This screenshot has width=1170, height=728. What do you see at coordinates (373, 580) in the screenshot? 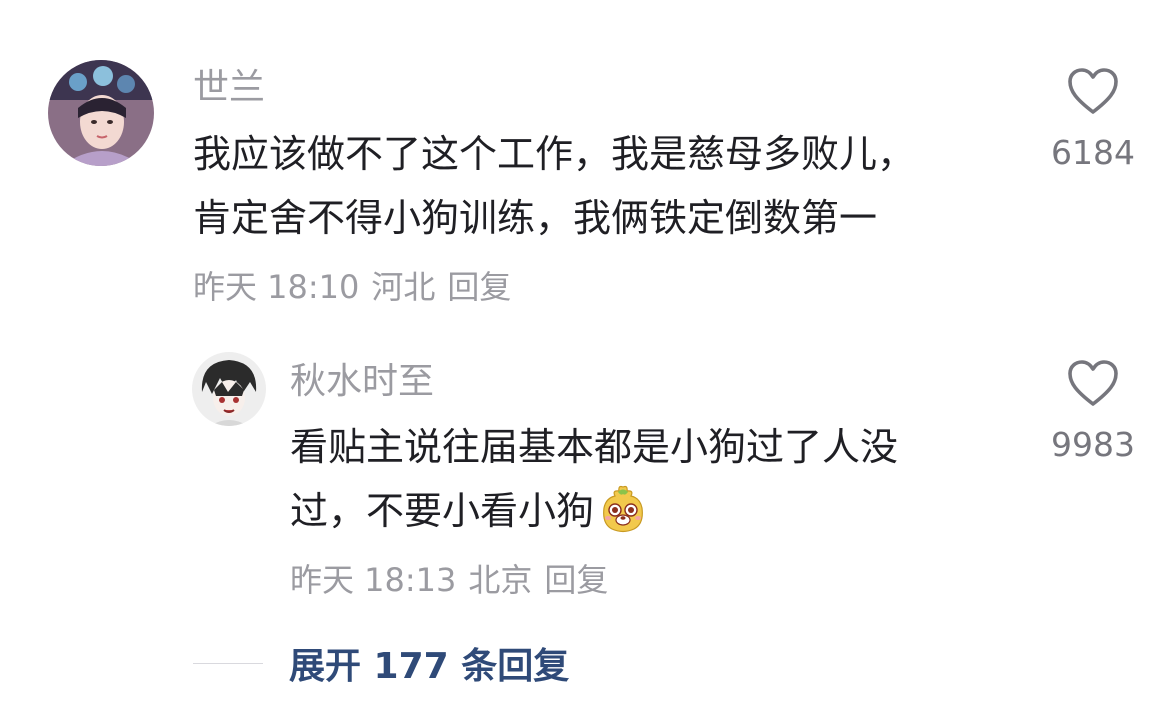
I see `reply-time: 昨天 18:13` at bounding box center [373, 580].